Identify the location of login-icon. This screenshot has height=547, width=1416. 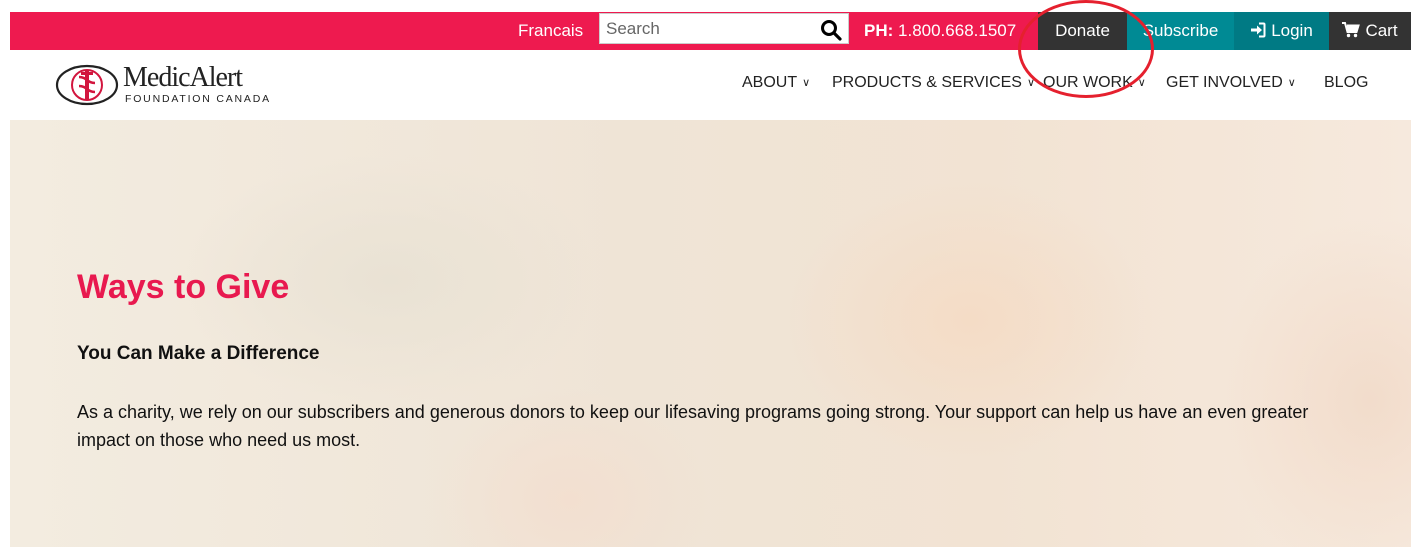
(1258, 30).